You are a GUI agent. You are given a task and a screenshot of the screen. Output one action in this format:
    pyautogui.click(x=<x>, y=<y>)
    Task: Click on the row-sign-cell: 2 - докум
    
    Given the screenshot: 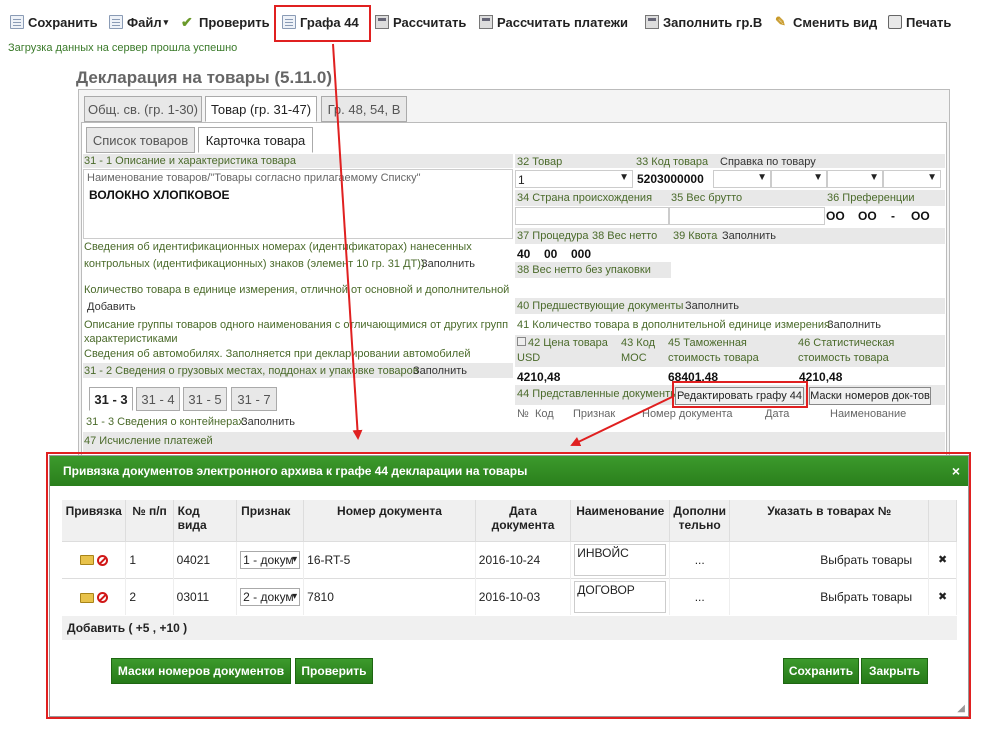 What is the action you would take?
    pyautogui.click(x=270, y=596)
    